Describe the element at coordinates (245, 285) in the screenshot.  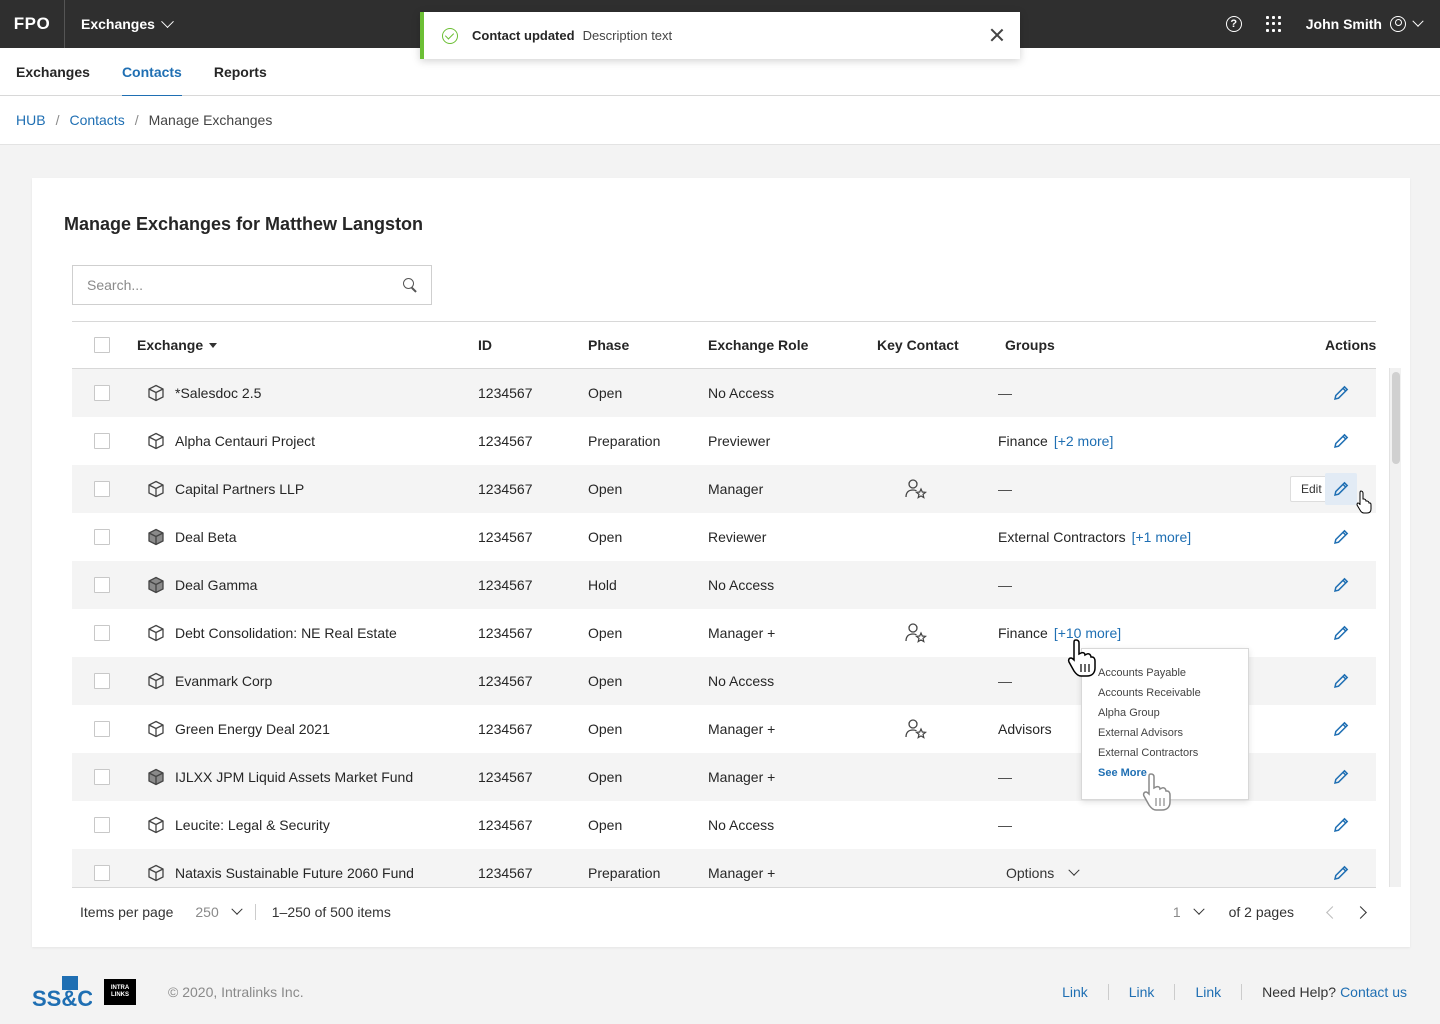
I see `search-input` at that location.